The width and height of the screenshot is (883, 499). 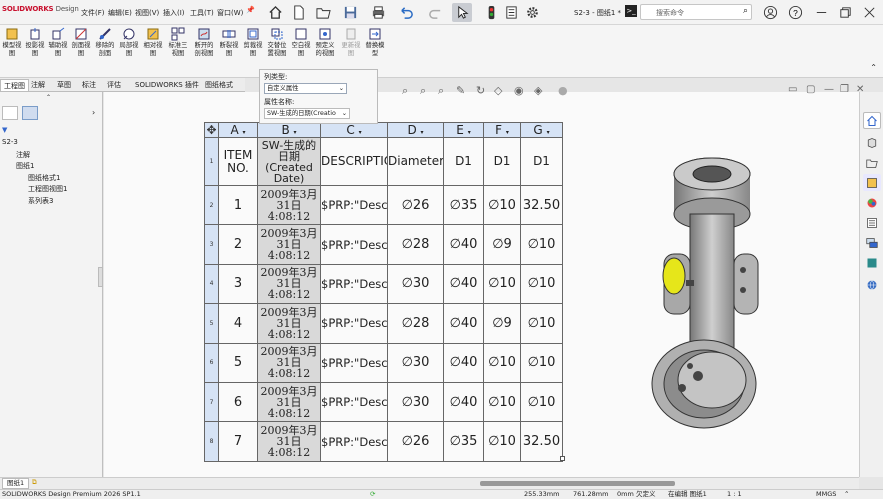 I want to click on table-cell: 4, so click(x=238, y=323).